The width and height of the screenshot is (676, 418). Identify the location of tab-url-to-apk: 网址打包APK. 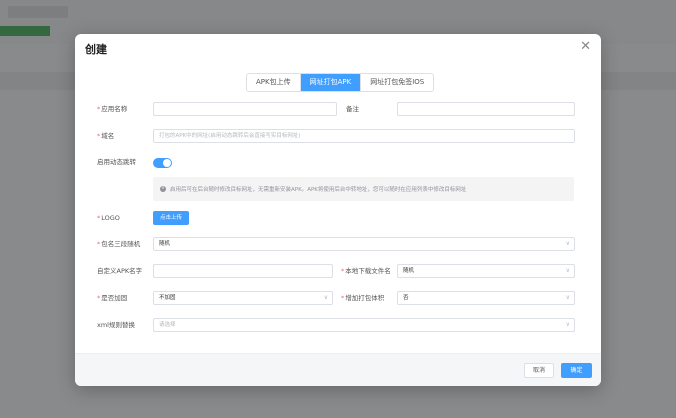
(330, 82).